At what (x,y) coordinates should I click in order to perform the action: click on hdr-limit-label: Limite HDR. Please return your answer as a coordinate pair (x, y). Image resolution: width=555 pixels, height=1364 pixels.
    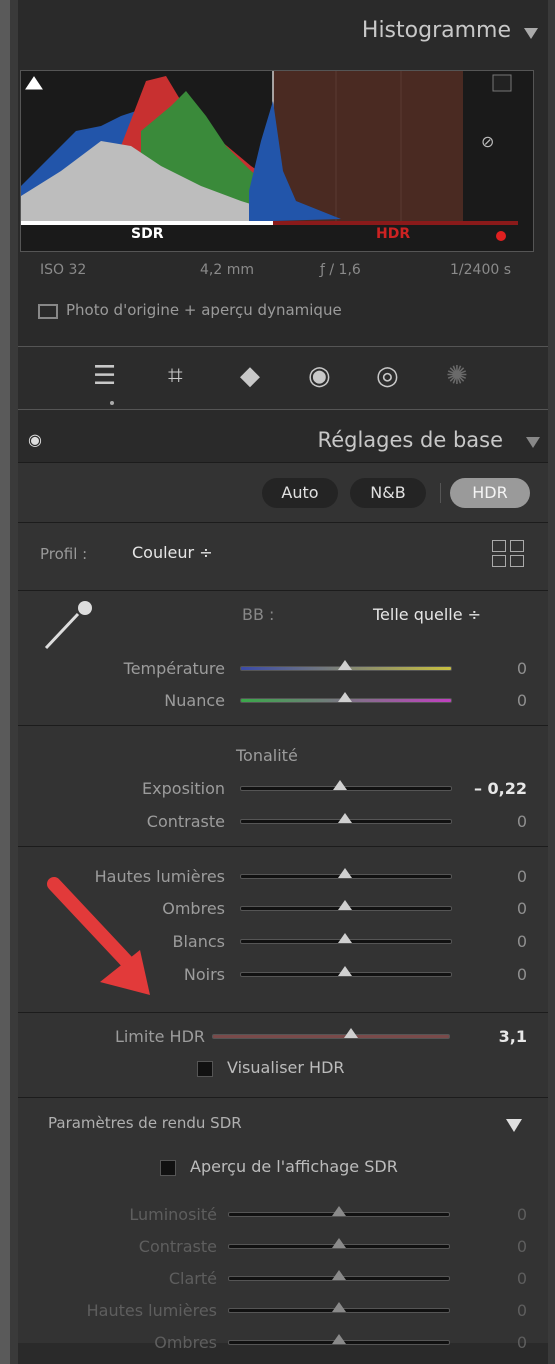
    Looking at the image, I should click on (159, 1036).